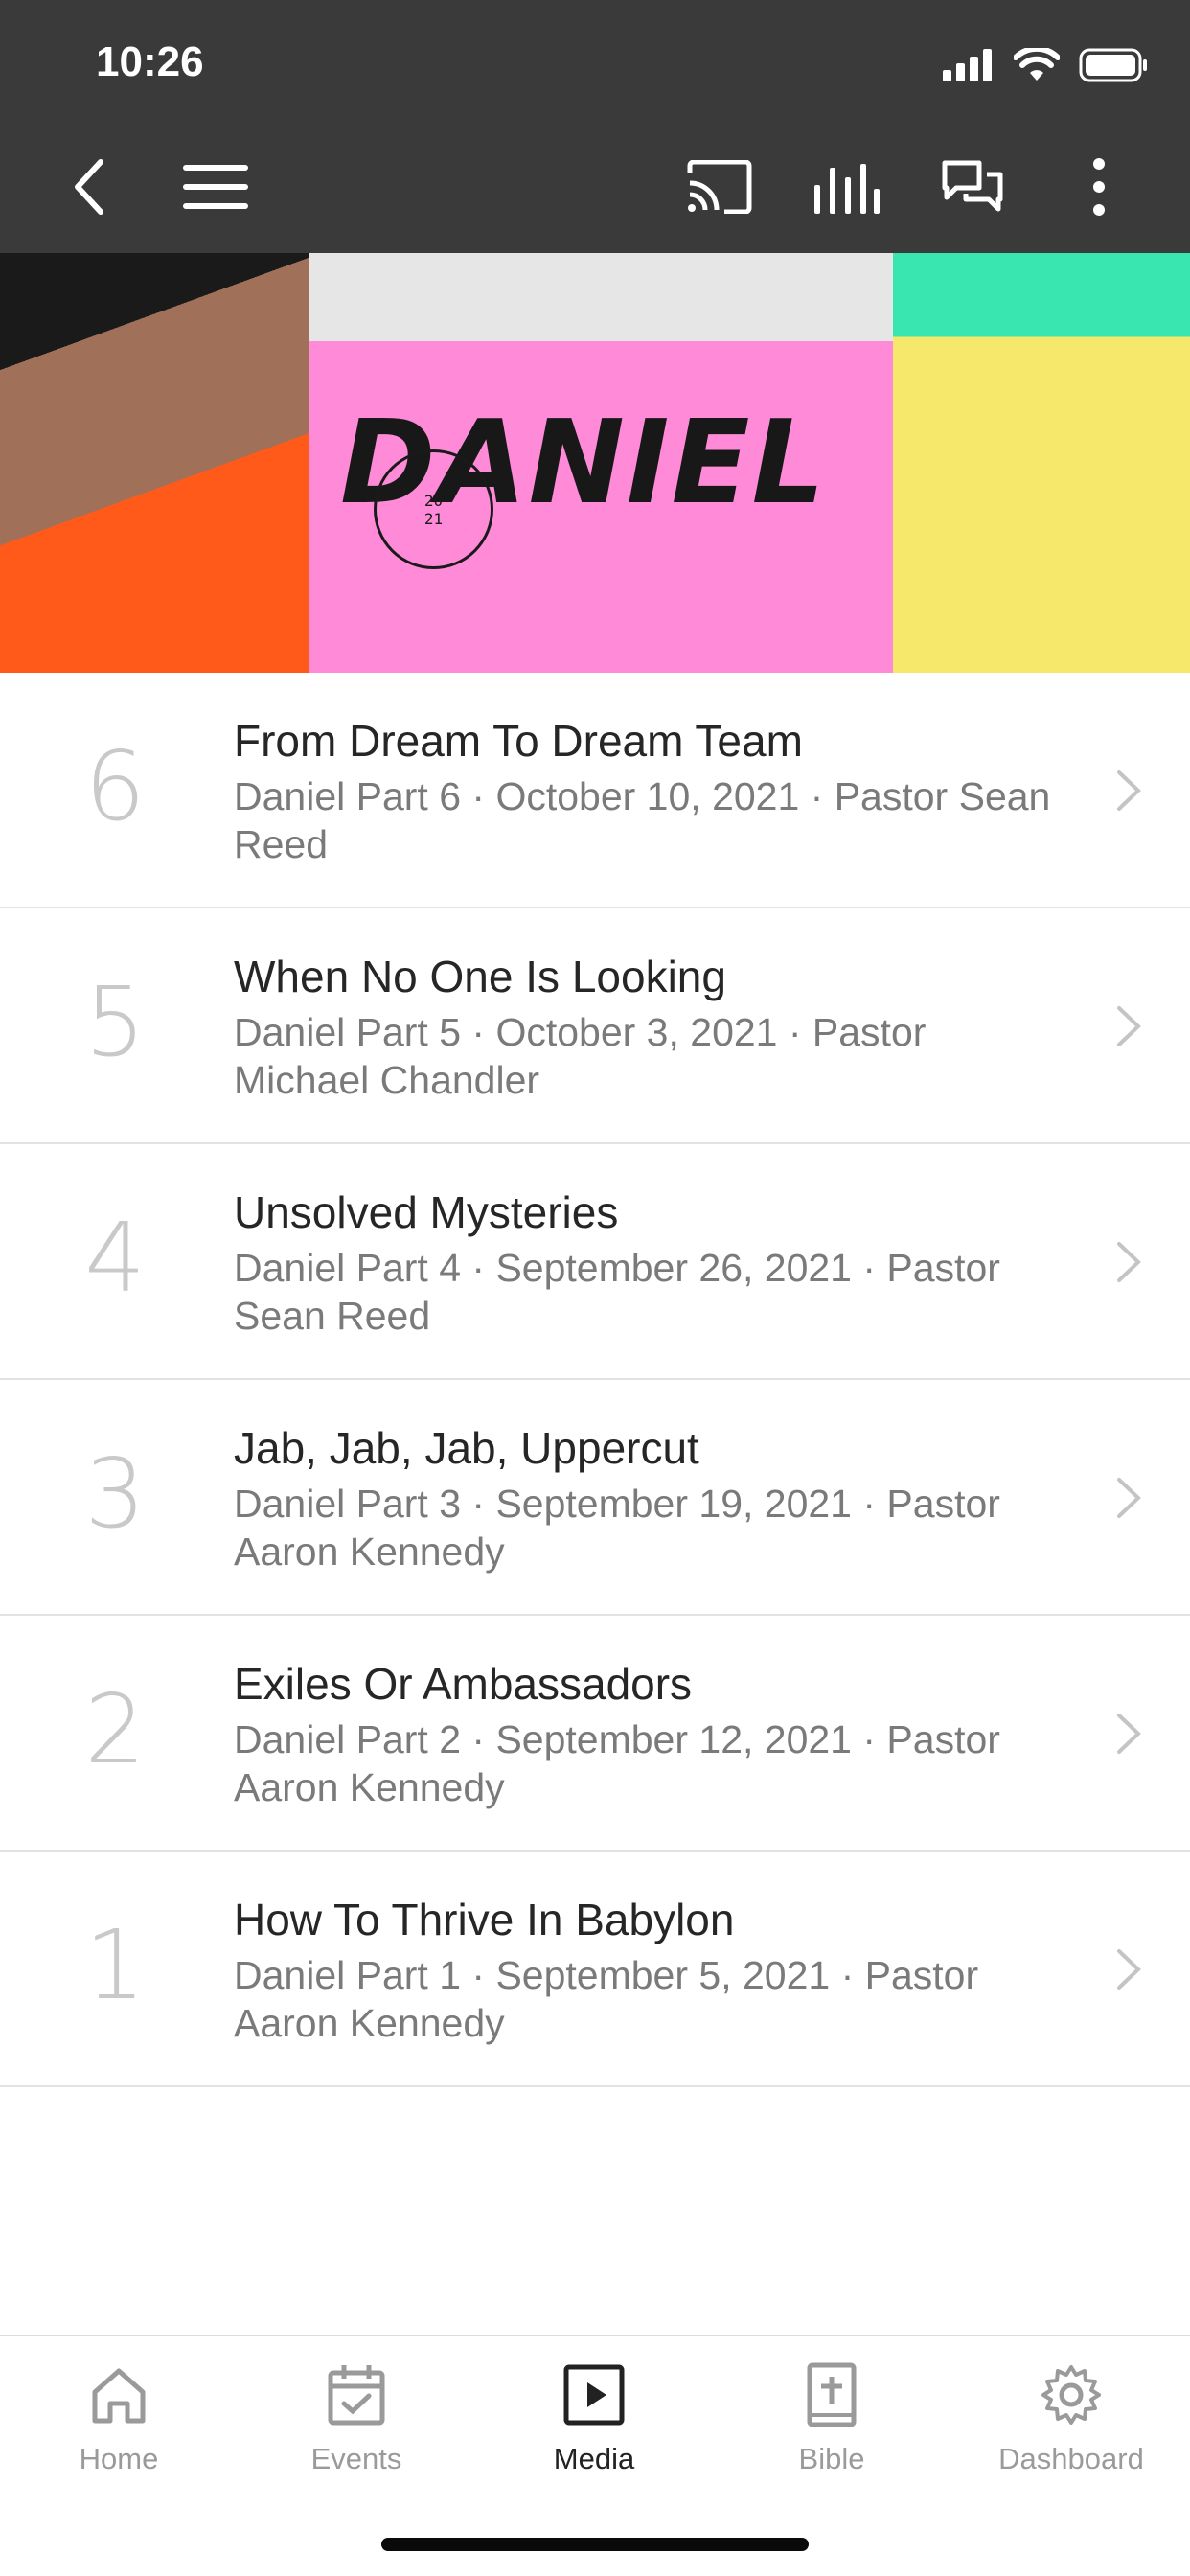  What do you see at coordinates (595, 2544) in the screenshot?
I see `home-indicator` at bounding box center [595, 2544].